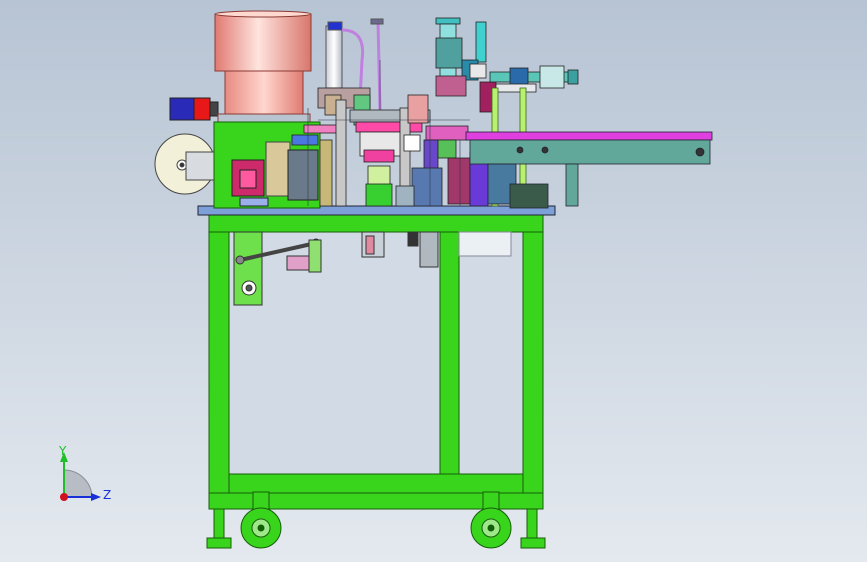 This screenshot has height=562, width=867. Describe the element at coordinates (107, 495) in the screenshot. I see `triad-z-label: Z` at that location.